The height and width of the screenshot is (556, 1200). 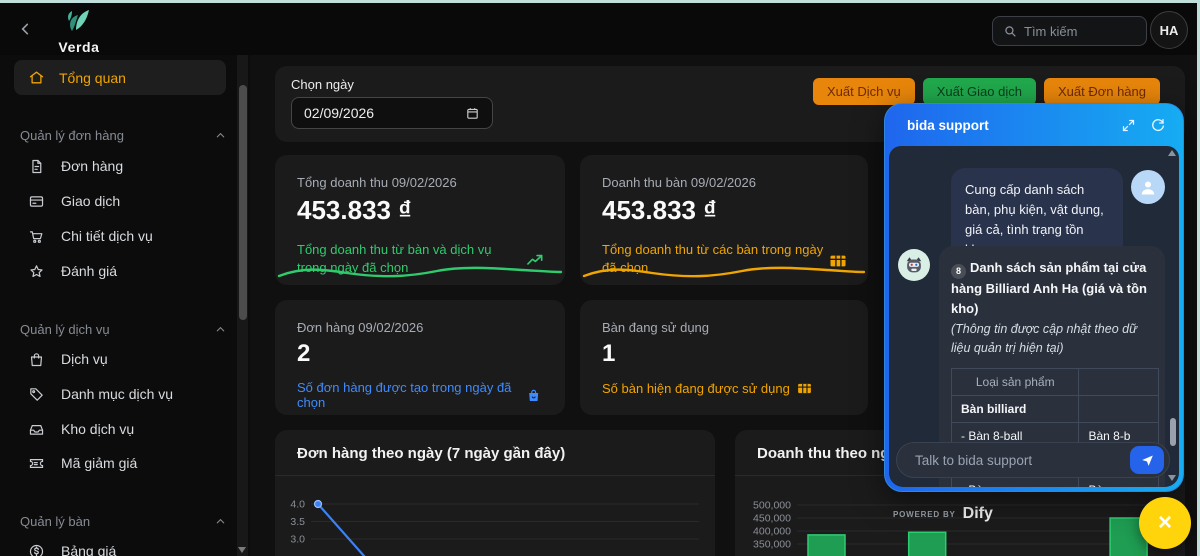 I want to click on chat-scrollbar-thumb, so click(x=1173, y=432).